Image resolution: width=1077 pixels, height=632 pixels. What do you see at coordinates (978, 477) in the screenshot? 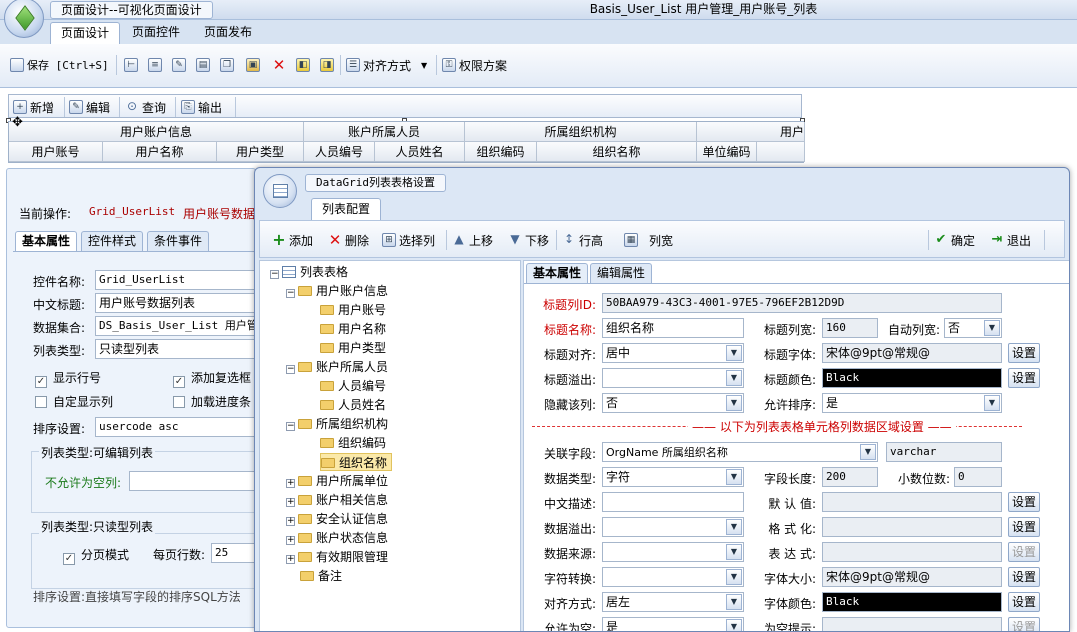
I see `decimals-input: 0` at bounding box center [978, 477].